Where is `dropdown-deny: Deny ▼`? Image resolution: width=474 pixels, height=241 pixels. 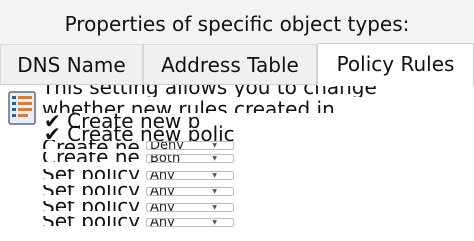
dropdown-deny: Deny ▼ is located at coordinates (190, 145).